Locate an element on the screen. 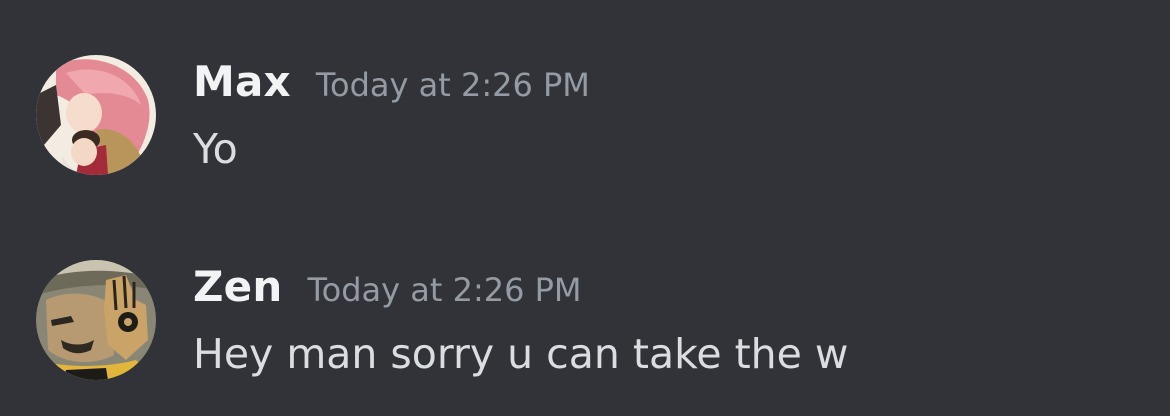 The height and width of the screenshot is (416, 1170). username: Zen is located at coordinates (237, 286).